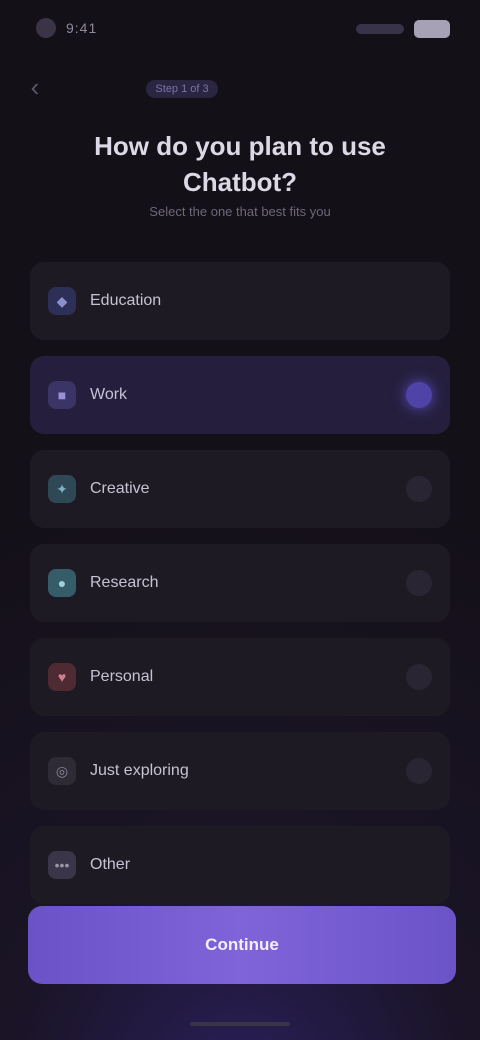 This screenshot has width=480, height=1040. What do you see at coordinates (124, 582) in the screenshot?
I see `option-label: Research` at bounding box center [124, 582].